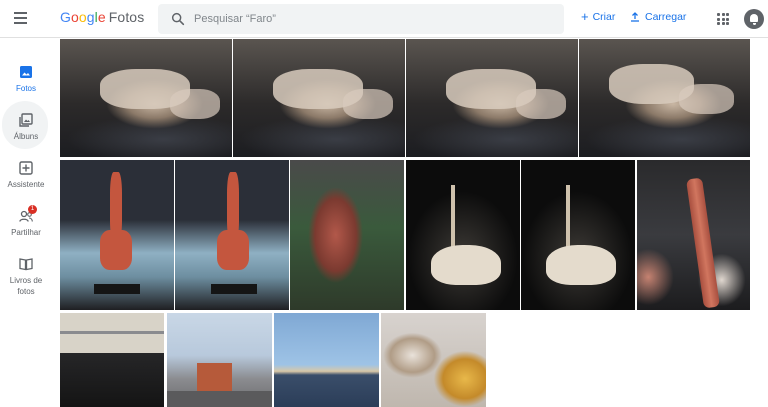 This screenshot has height=407, width=768. I want to click on album-icon, so click(26, 120).